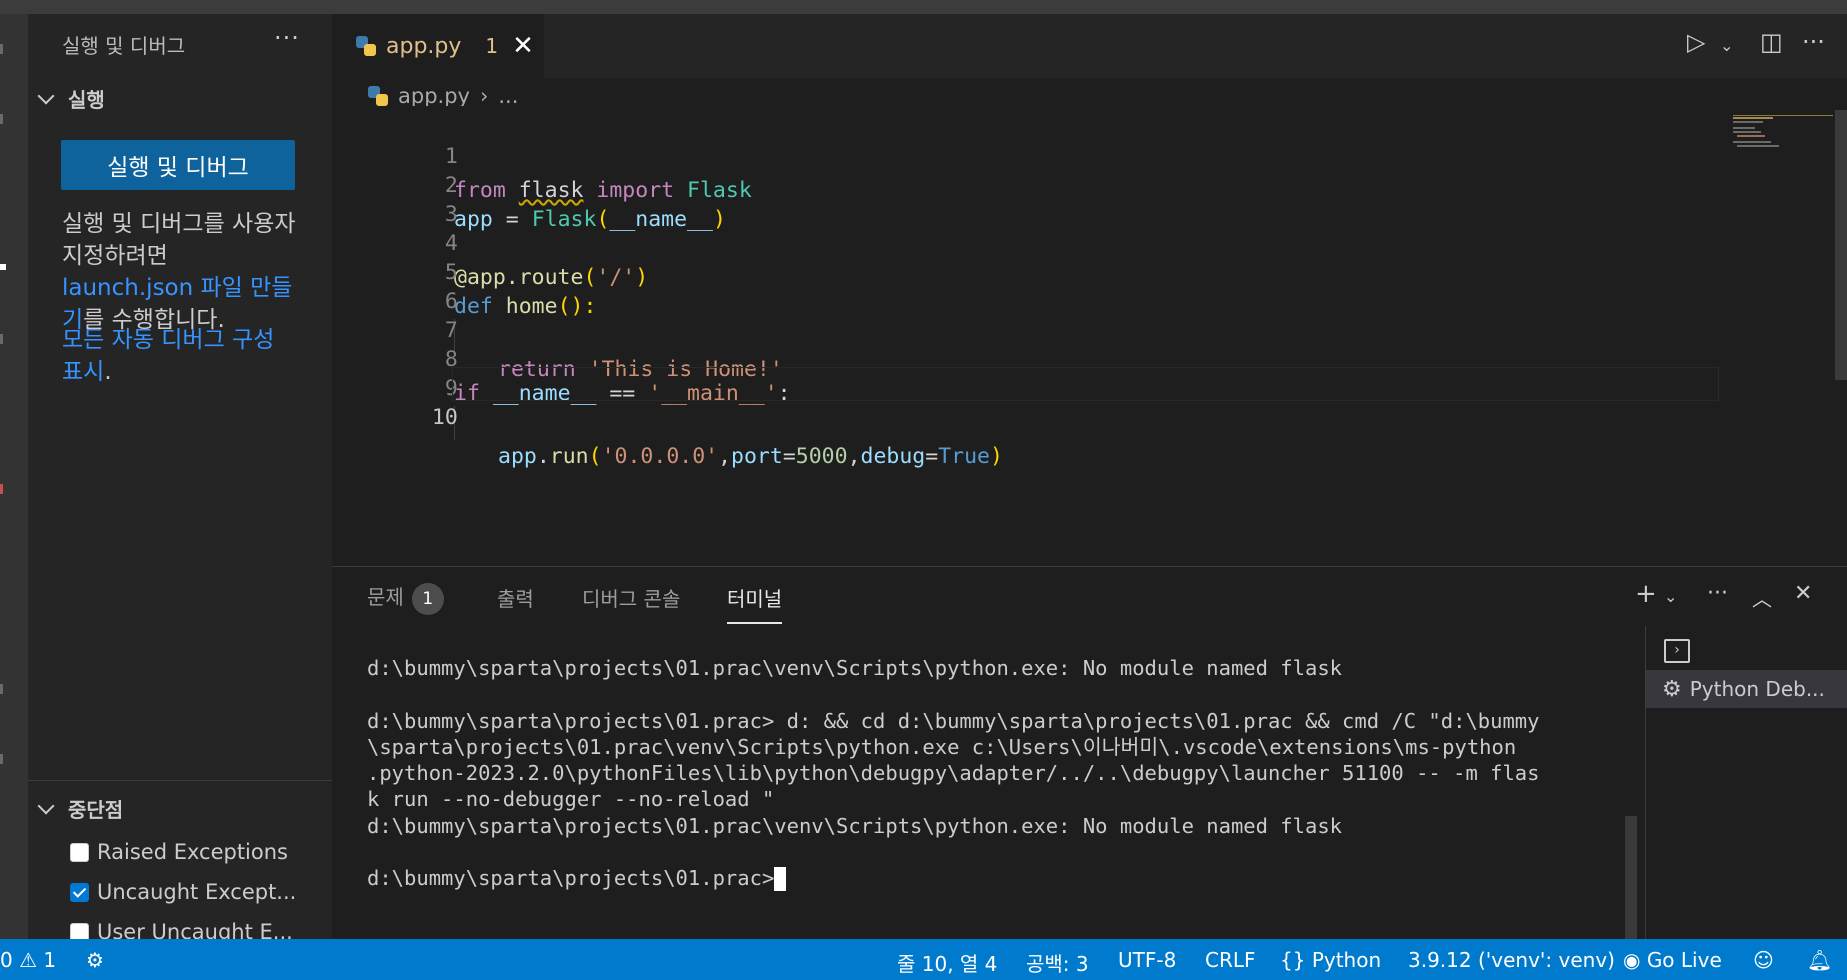  I want to click on error-count: 0, so click(6, 960).